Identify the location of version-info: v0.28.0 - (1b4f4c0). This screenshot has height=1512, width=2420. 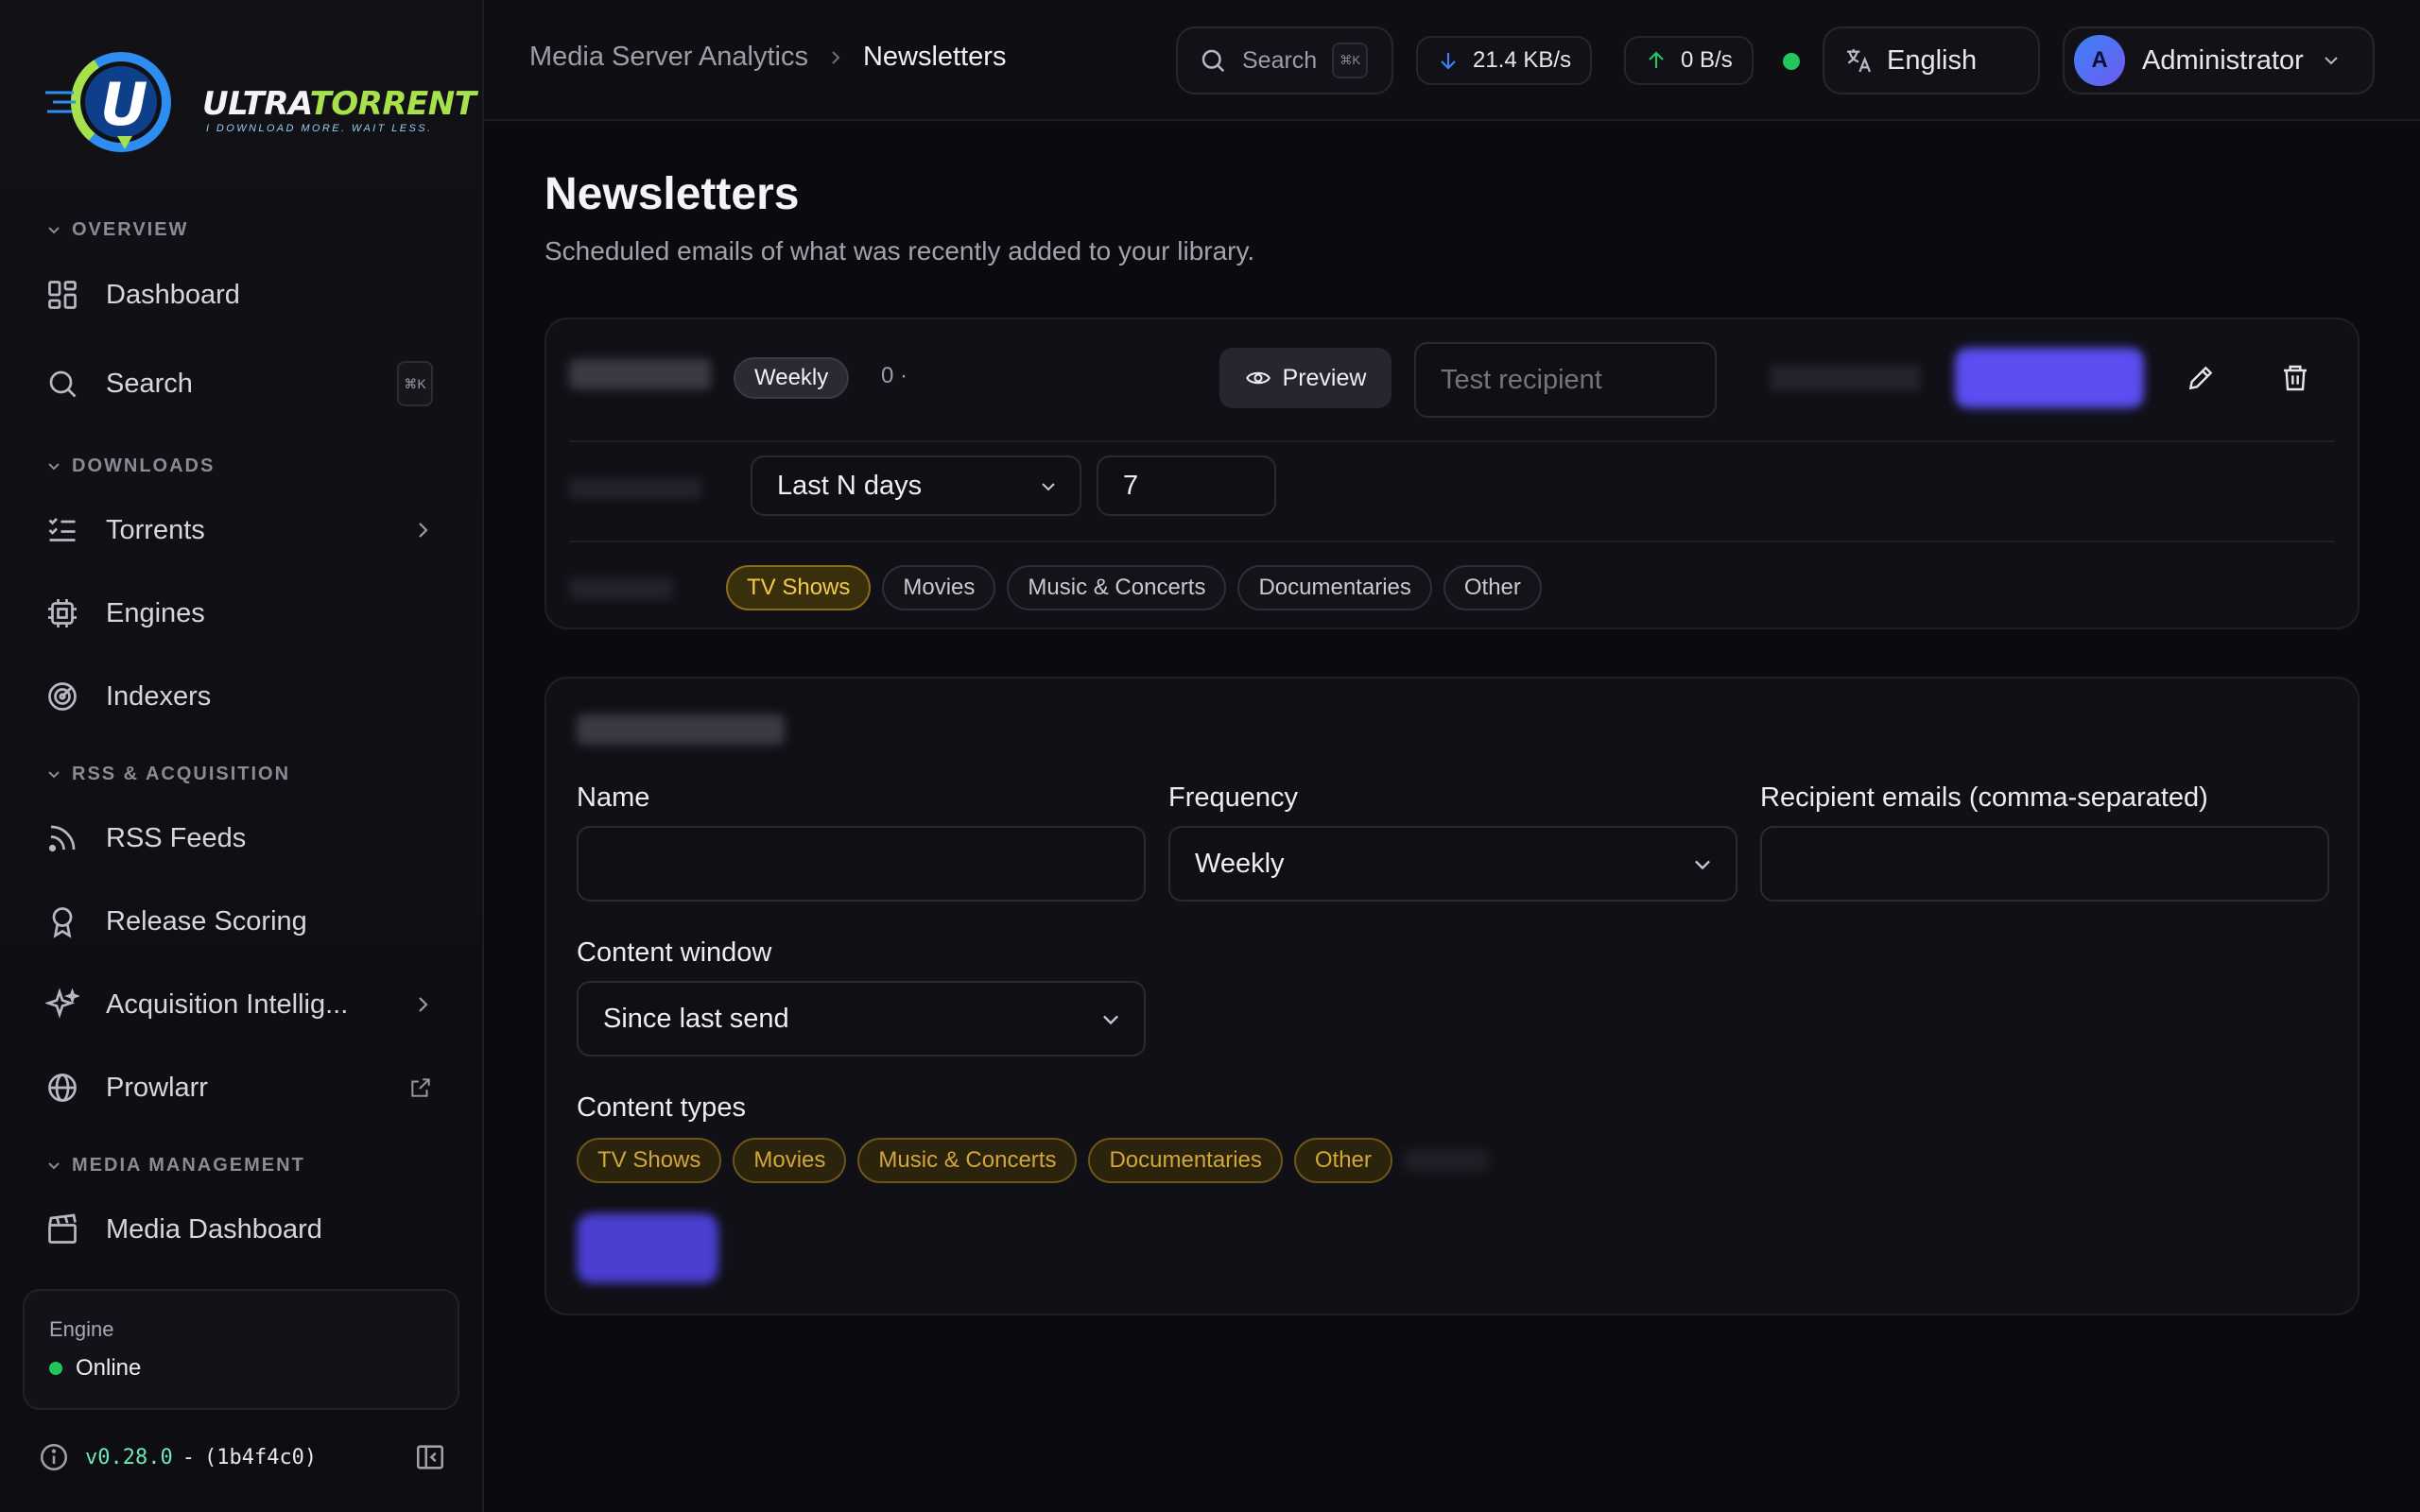
(242, 1457).